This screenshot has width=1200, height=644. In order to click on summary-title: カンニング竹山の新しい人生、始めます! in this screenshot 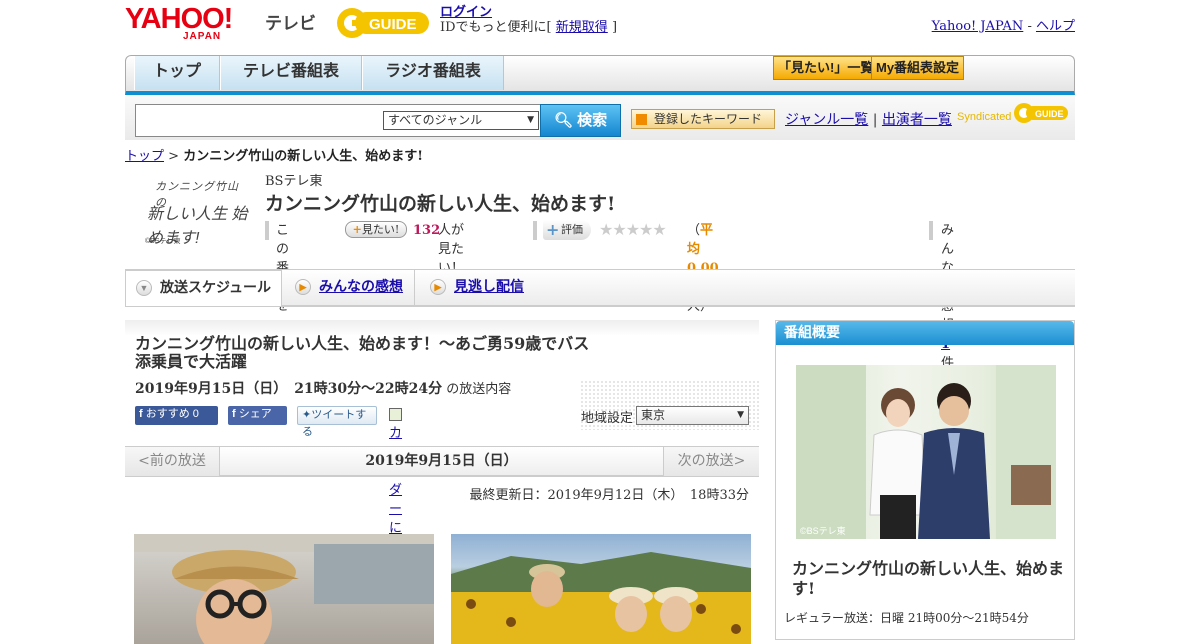, I will do `click(928, 578)`.